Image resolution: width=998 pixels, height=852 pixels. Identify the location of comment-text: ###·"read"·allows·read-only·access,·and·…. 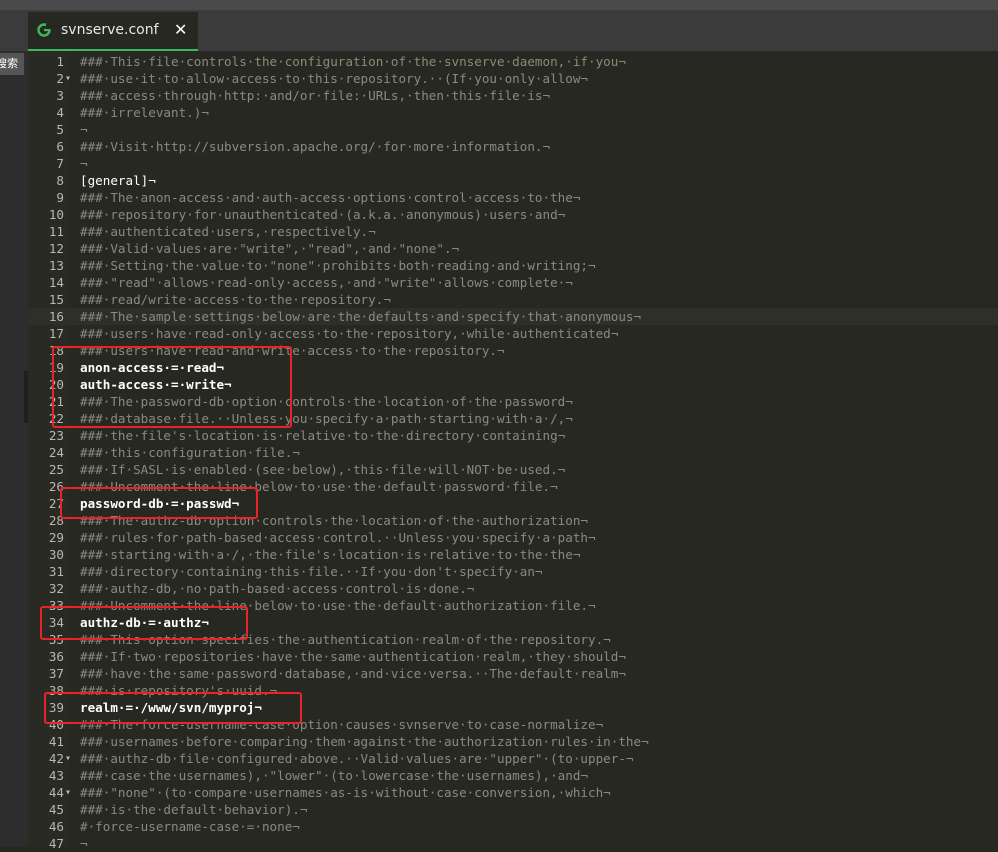
(326, 282).